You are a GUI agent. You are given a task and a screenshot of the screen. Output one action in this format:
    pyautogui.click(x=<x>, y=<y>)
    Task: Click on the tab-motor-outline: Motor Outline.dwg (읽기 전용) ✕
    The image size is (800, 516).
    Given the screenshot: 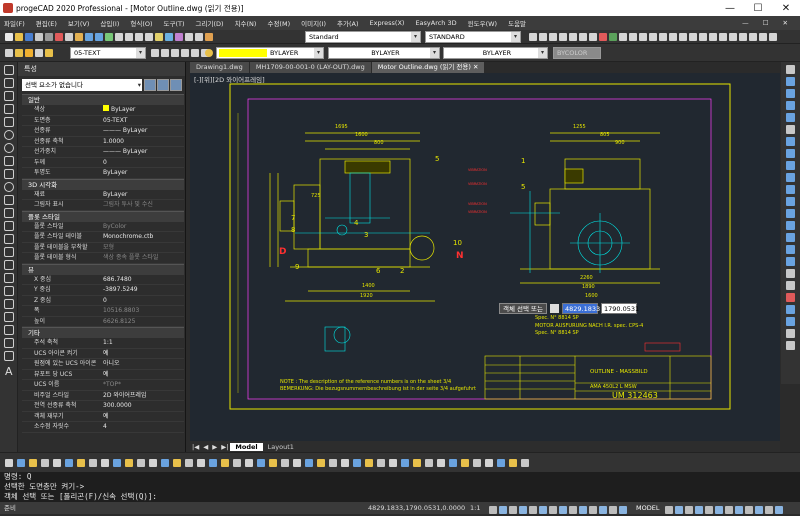 What is the action you would take?
    pyautogui.click(x=428, y=67)
    